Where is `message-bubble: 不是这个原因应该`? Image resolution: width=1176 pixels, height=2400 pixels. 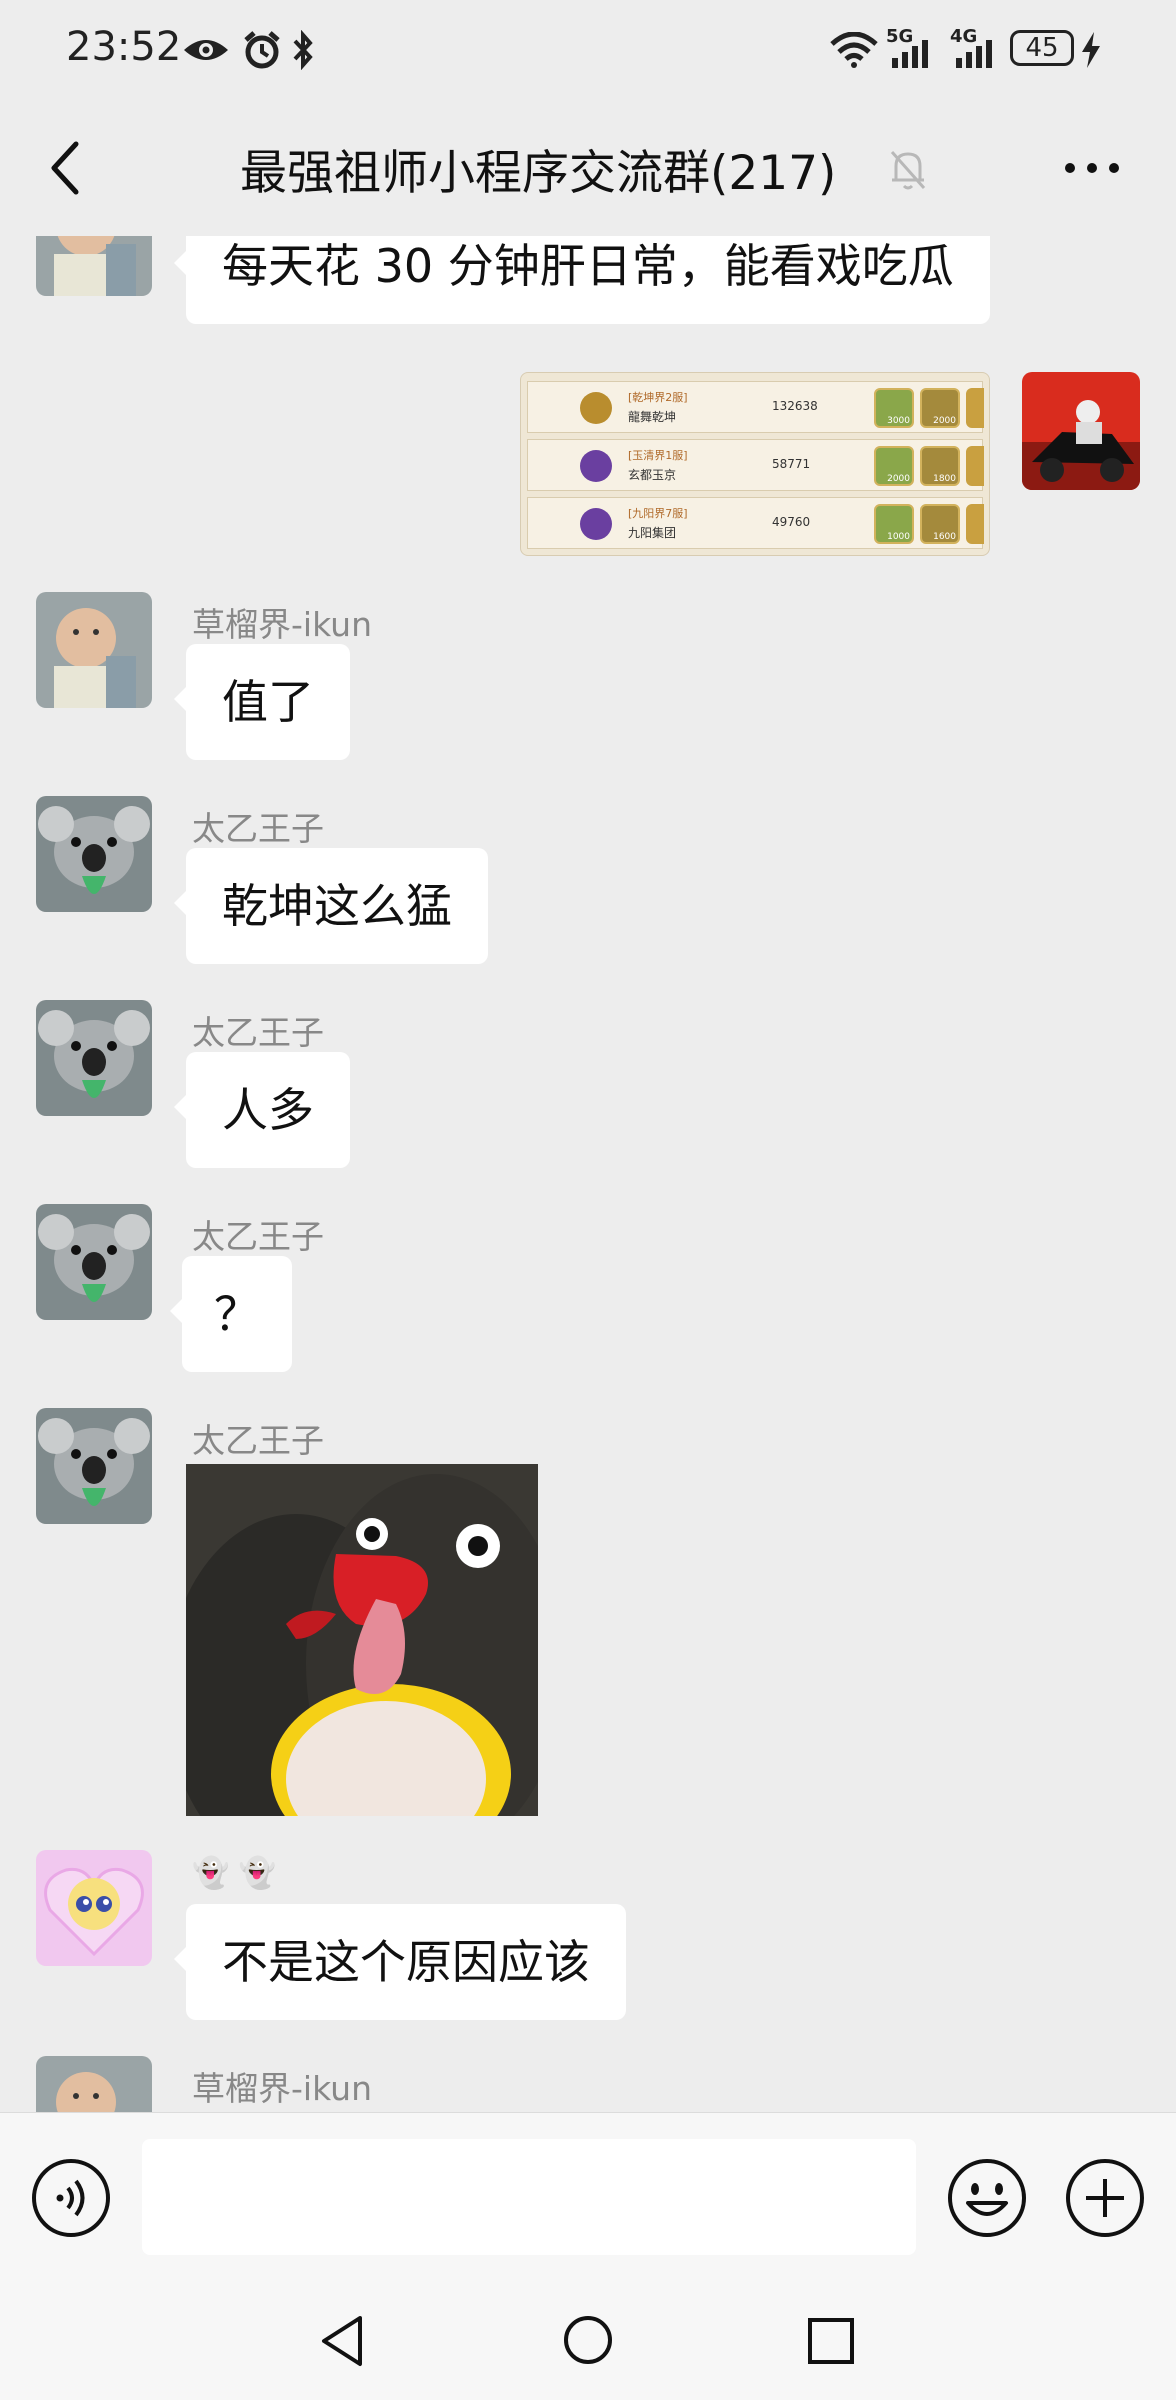
message-bubble: 不是这个原因应该 is located at coordinates (400, 1962).